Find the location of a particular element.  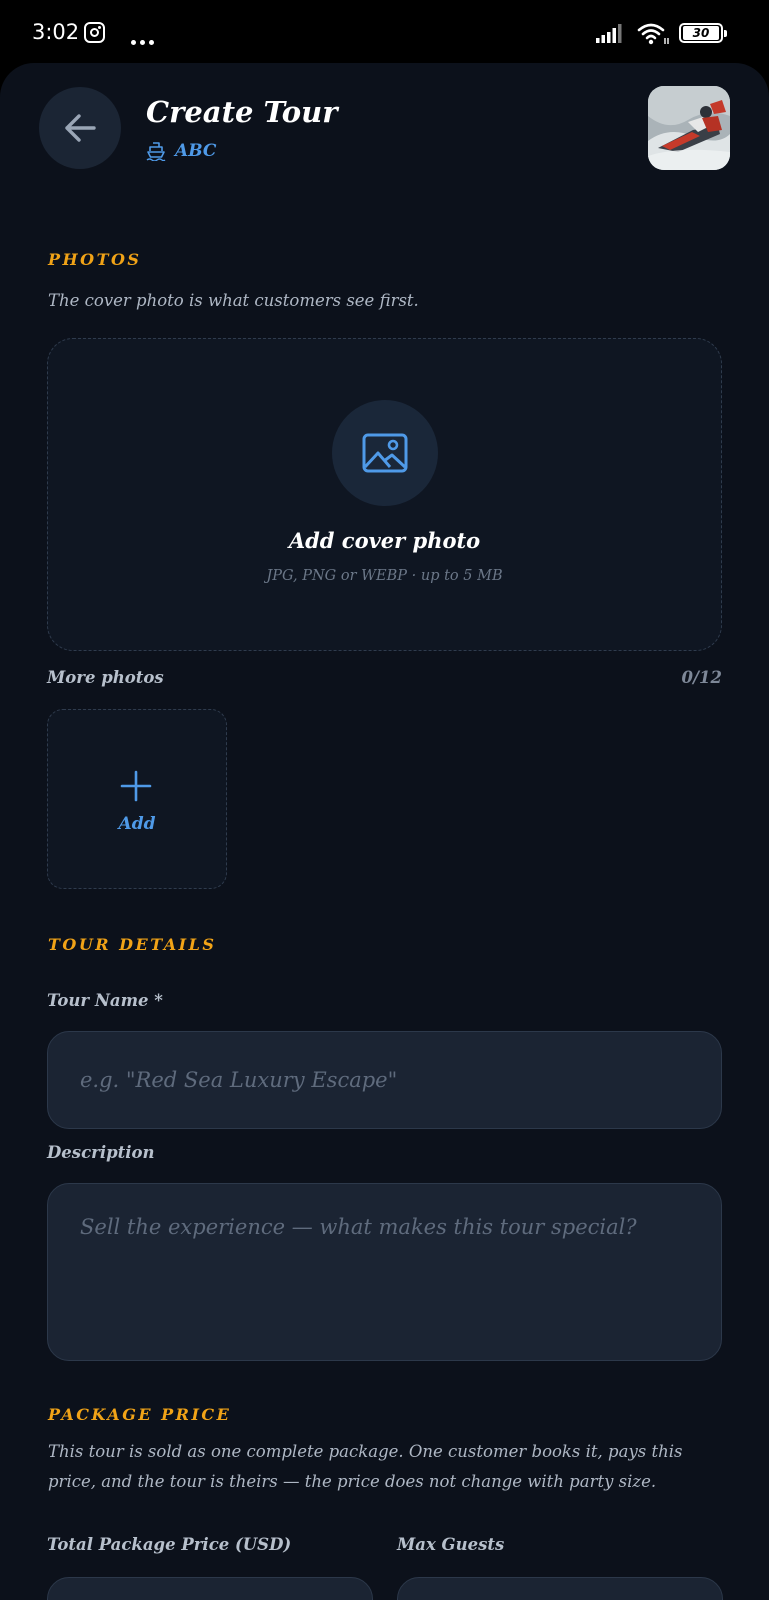

cover-photo-title: Add cover photo is located at coordinates (384, 540).